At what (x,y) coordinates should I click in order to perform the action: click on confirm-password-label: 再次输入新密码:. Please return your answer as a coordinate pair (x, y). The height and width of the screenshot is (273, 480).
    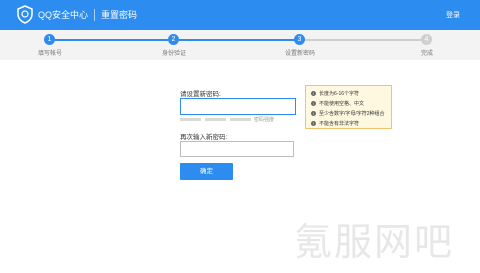
    Looking at the image, I should click on (204, 137).